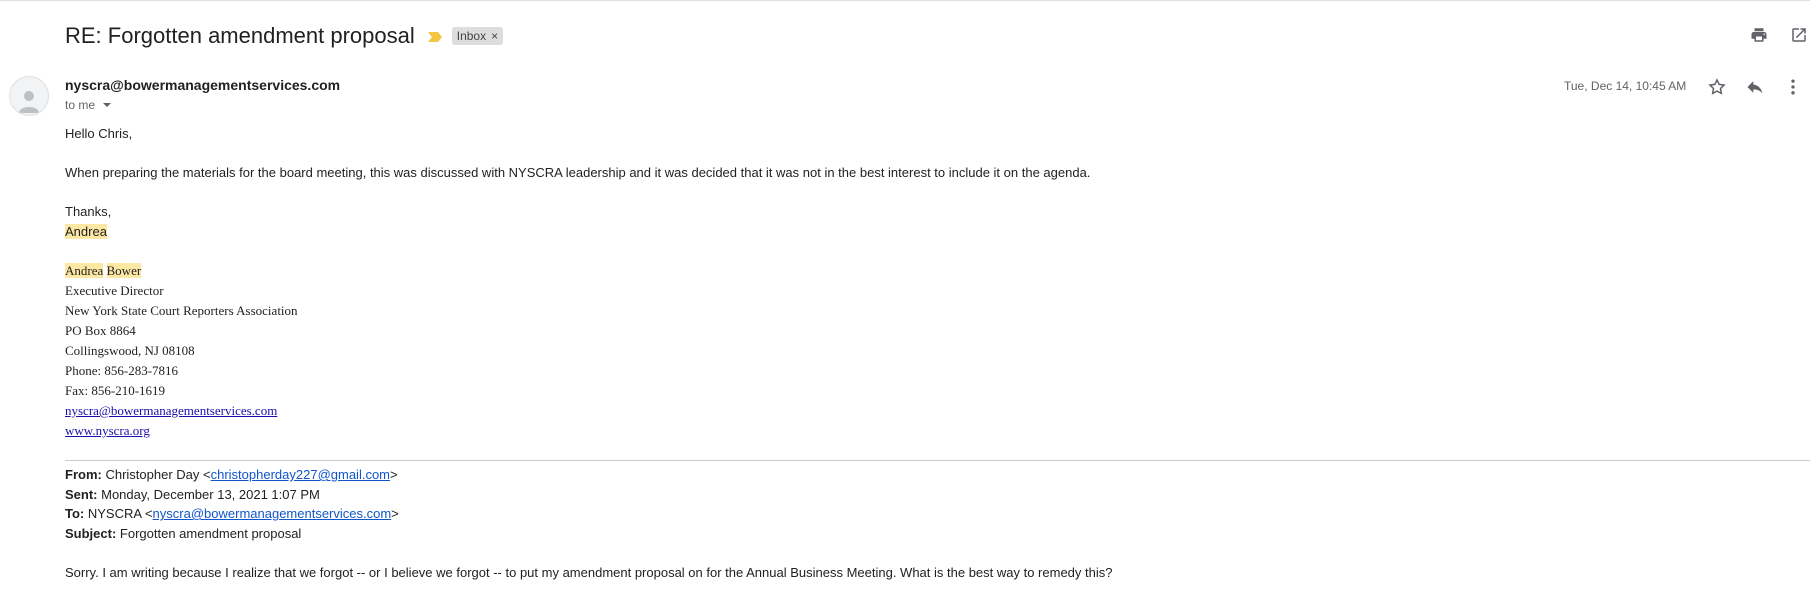 The width and height of the screenshot is (1810, 595). Describe the element at coordinates (1799, 35) in the screenshot. I see `open-in-new-window-icon` at that location.